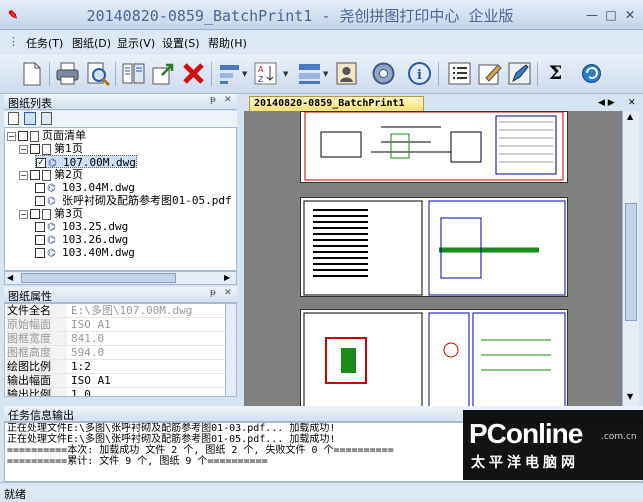  Describe the element at coordinates (630, 15) in the screenshot. I see `close-icon: ✕` at that location.